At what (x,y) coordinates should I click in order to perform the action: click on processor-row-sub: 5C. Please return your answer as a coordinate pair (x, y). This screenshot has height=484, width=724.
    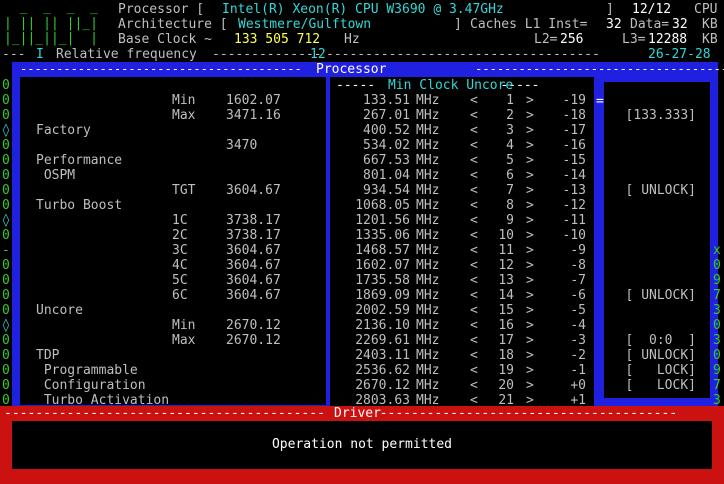
    Looking at the image, I should click on (180, 280).